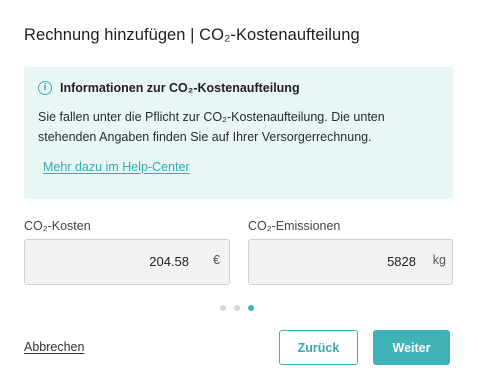 The width and height of the screenshot is (478, 392). Describe the element at coordinates (294, 226) in the screenshot. I see `co2-emissions-label: CO₂-Emissionen` at that location.